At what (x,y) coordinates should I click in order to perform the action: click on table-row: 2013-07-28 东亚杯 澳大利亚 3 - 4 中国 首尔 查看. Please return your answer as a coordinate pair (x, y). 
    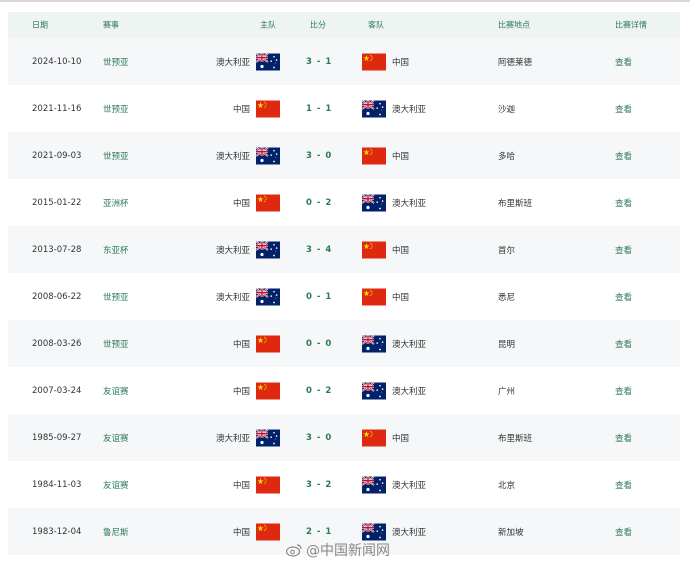
    Looking at the image, I should click on (344, 249).